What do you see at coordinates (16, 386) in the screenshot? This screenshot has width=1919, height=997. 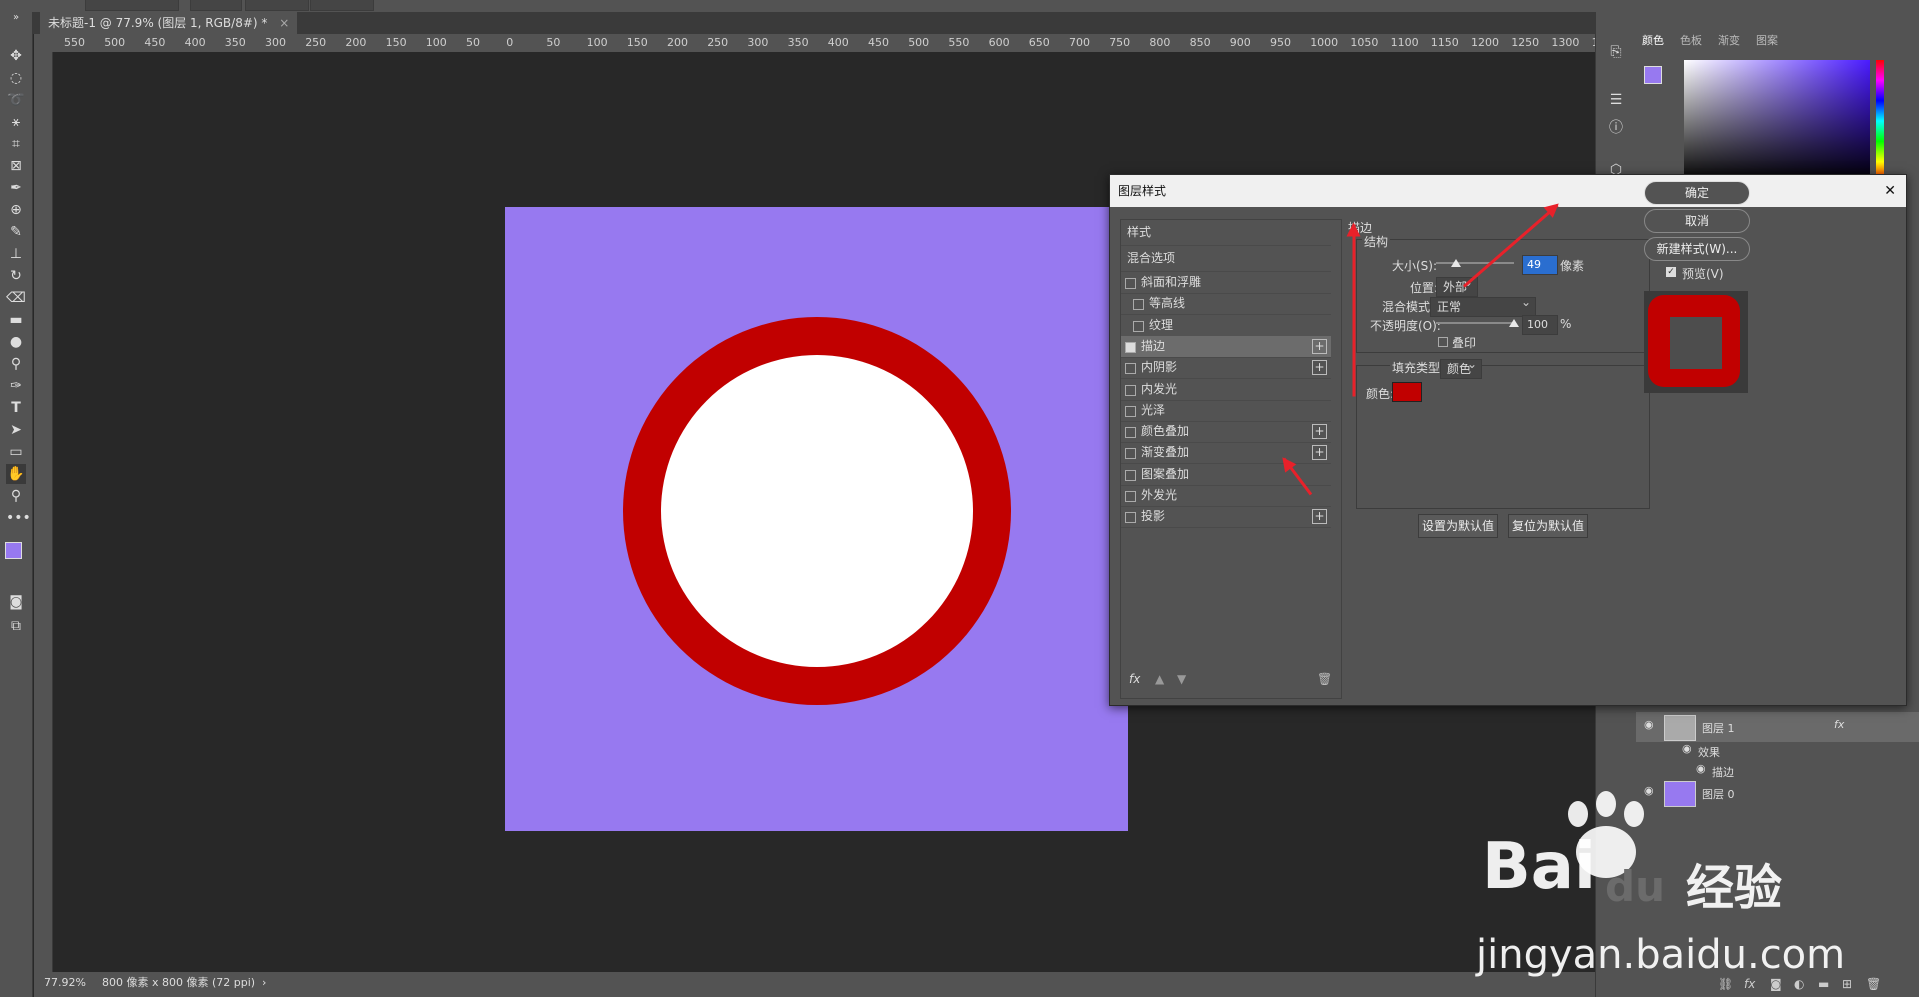 I see `pen-tool-icon: ✑` at bounding box center [16, 386].